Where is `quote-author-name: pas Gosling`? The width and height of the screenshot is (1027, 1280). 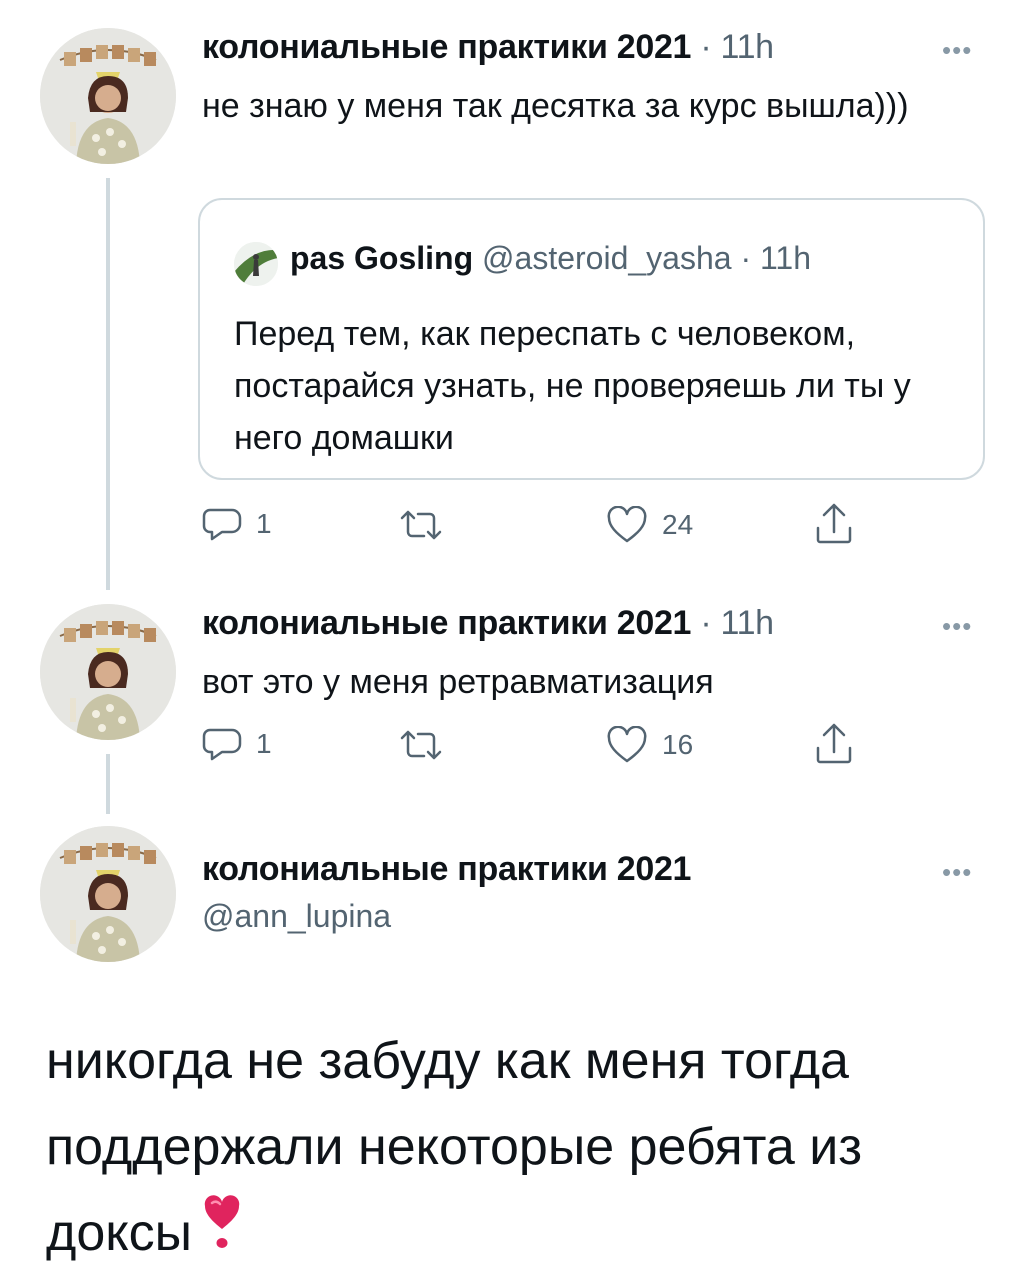 quote-author-name: pas Gosling is located at coordinates (381, 258).